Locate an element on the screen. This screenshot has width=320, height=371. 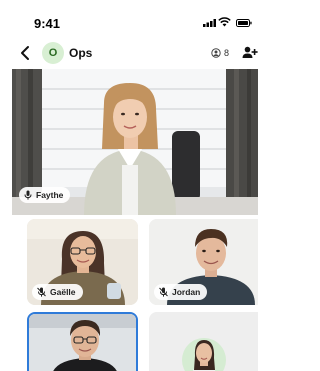
active-speaker-tile is located at coordinates (82, 341).